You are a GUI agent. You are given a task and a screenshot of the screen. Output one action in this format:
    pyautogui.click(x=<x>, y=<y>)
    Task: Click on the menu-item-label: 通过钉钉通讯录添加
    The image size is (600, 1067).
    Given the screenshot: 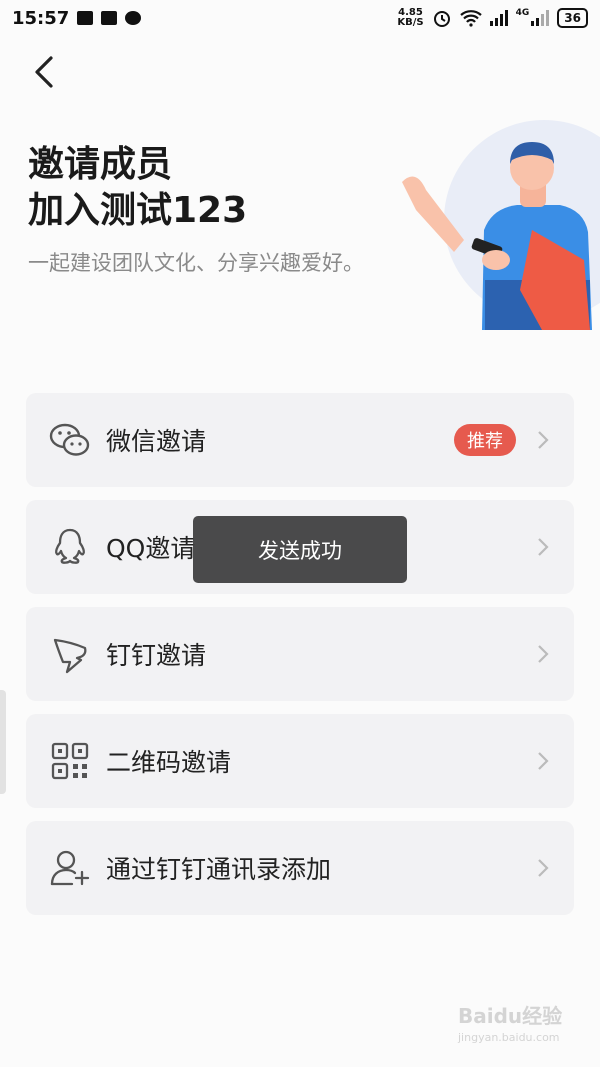 What is the action you would take?
    pyautogui.click(x=219, y=869)
    